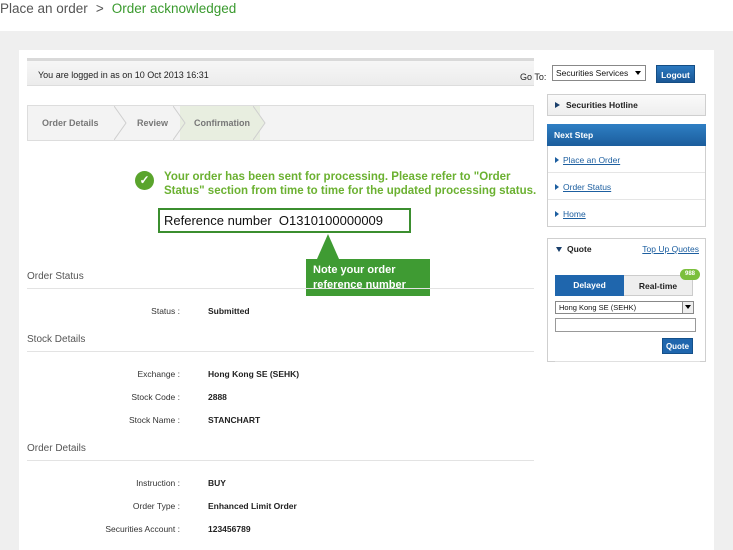 This screenshot has width=733, height=550. I want to click on progress-steps: Order Details Review Confirmation, so click(280, 123).